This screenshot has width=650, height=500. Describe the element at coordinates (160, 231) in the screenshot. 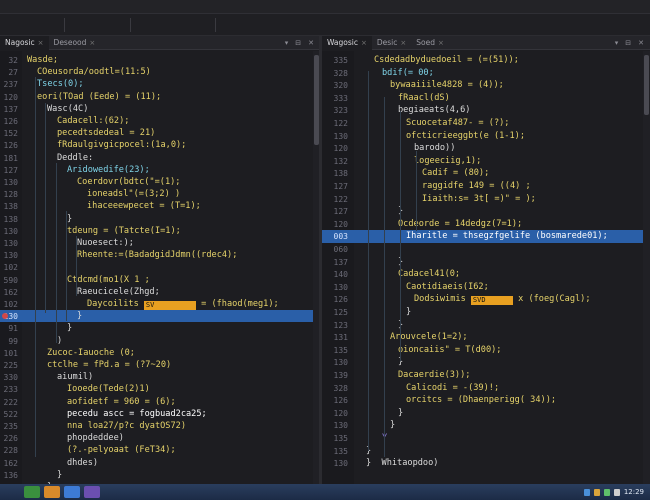

I see `code-line: 130 tdeung = (Tatcte(I=1);` at that location.